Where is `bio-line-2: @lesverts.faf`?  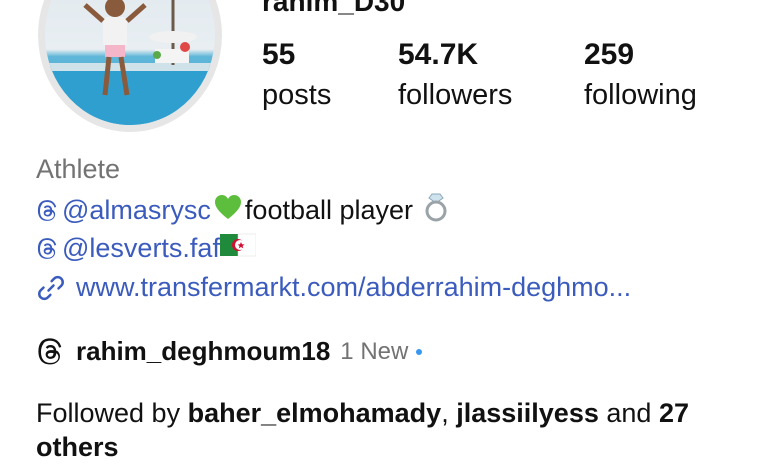 bio-line-2: @lesverts.faf is located at coordinates (147, 248).